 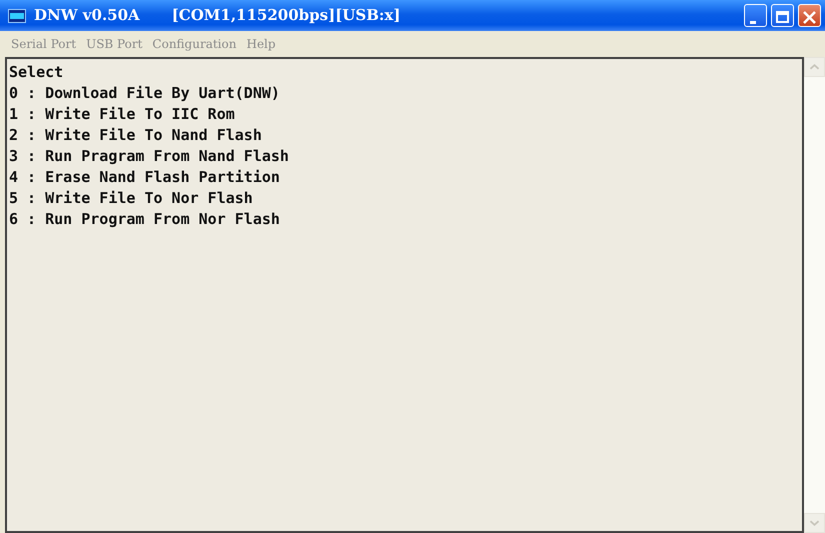 I want to click on connection-status: [COM1,115200bps][USB:x], so click(x=286, y=15).